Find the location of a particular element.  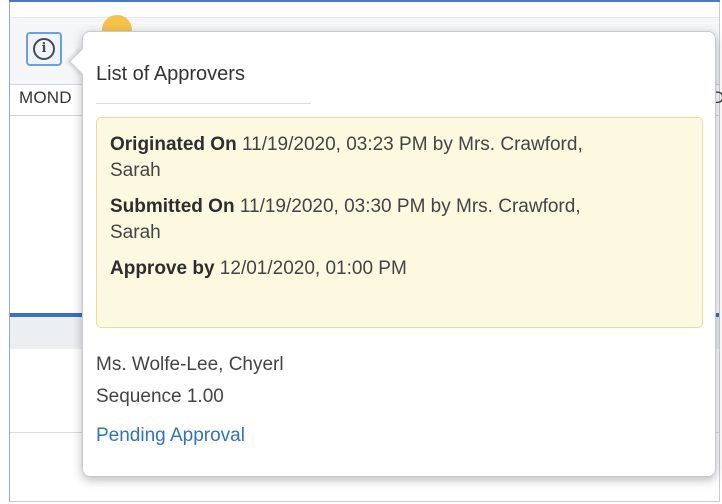

approve-by-line: Approve by 12/01/2020, 01:00 PM is located at coordinates (360, 269).